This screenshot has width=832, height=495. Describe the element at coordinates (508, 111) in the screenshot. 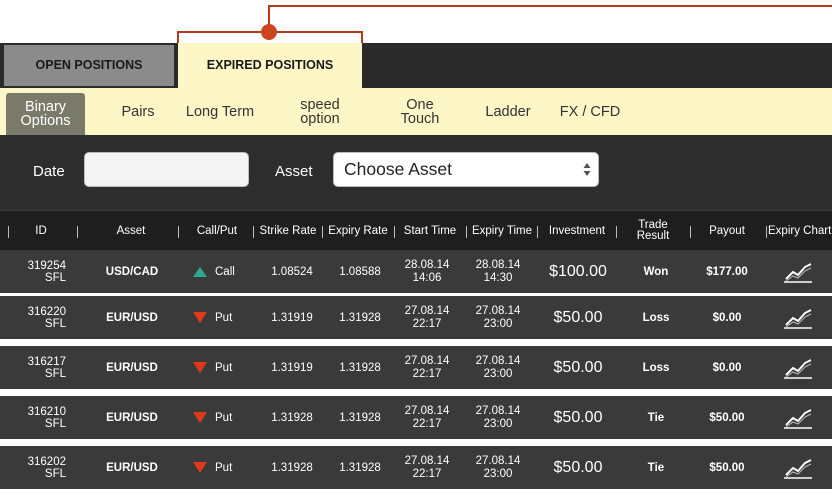

I see `subtab-ladder: Ladder` at that location.